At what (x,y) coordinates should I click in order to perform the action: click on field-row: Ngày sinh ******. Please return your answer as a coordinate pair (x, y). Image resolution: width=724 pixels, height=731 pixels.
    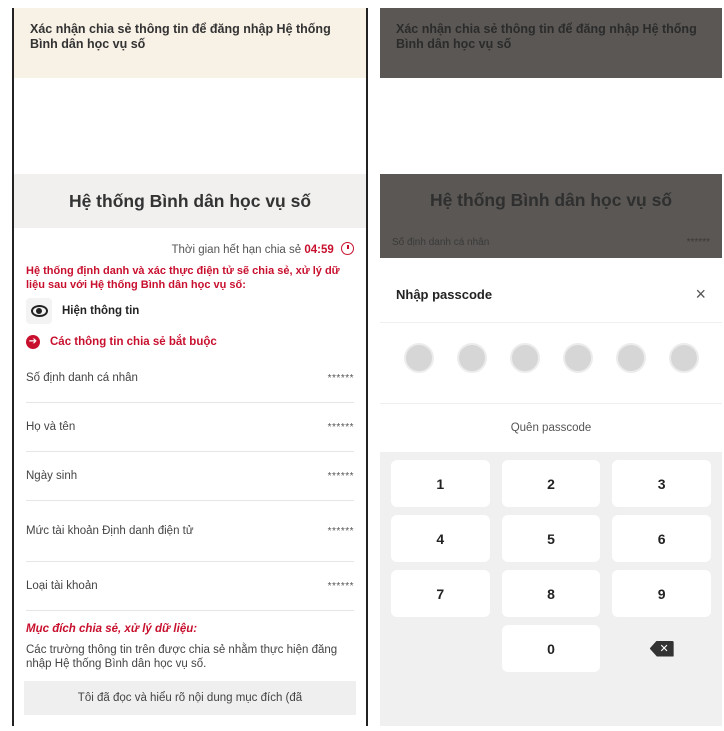
    Looking at the image, I should click on (190, 476).